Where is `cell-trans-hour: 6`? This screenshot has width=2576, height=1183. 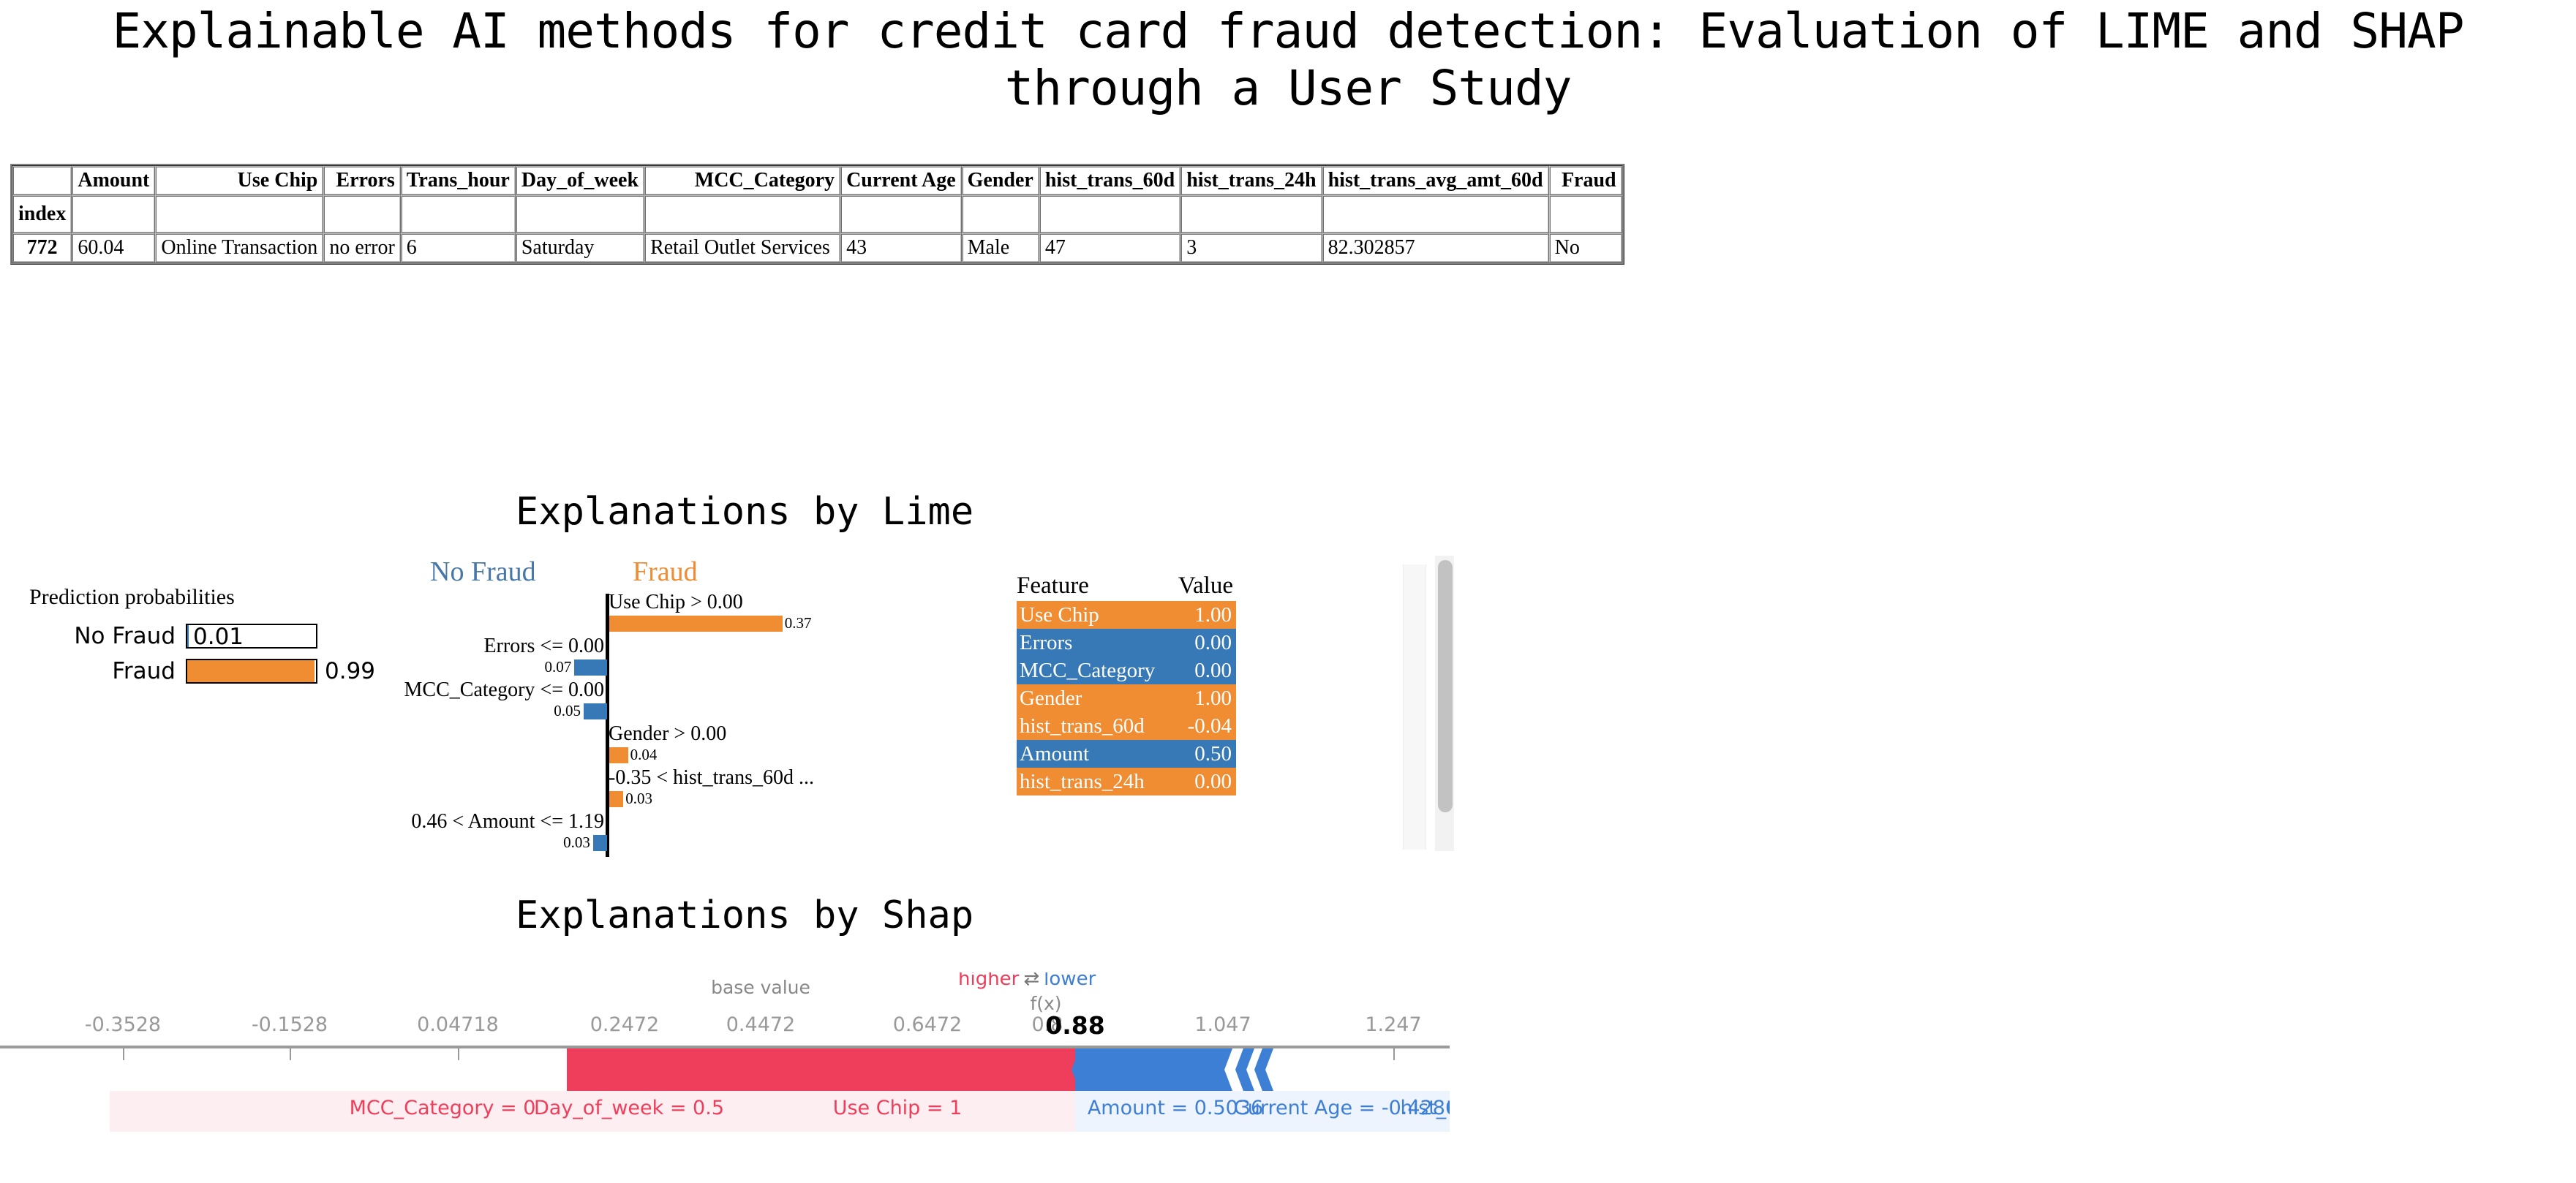 cell-trans-hour: 6 is located at coordinates (458, 247).